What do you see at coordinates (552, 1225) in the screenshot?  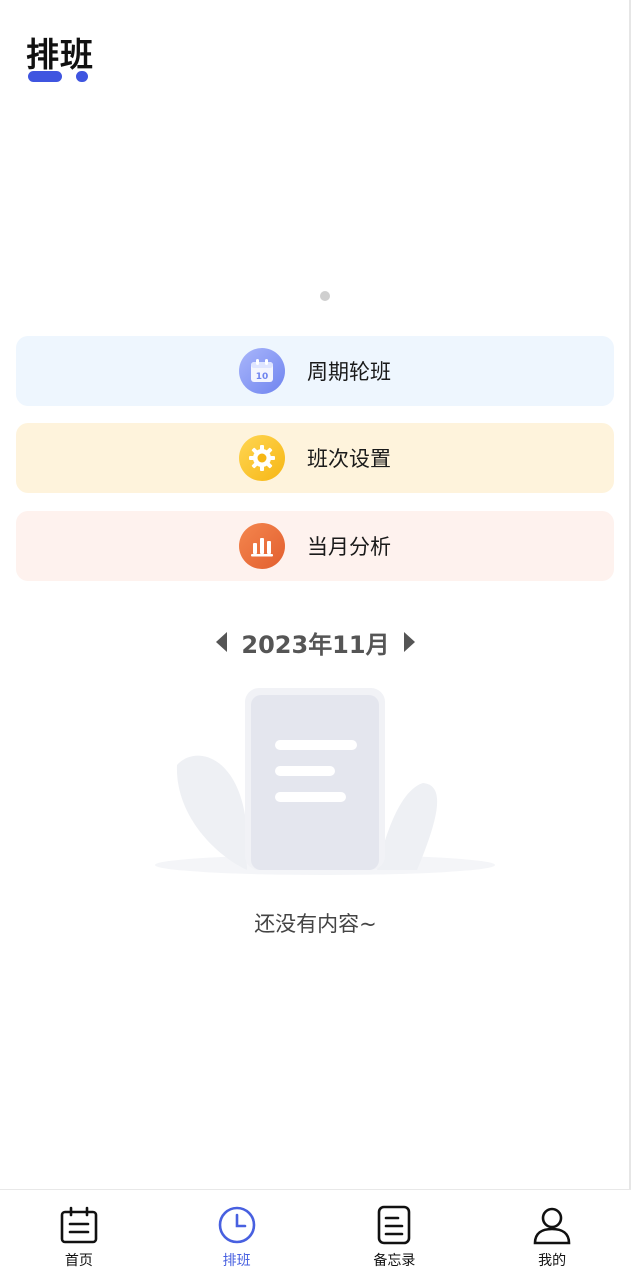 I see `person-icon` at bounding box center [552, 1225].